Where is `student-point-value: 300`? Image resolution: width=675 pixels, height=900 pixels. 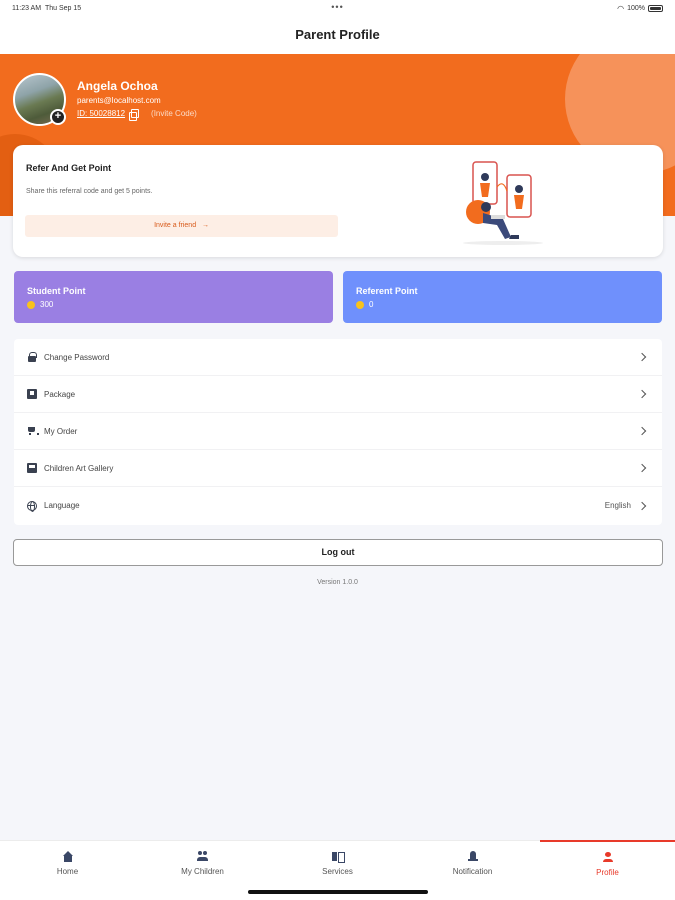 student-point-value: 300 is located at coordinates (47, 304).